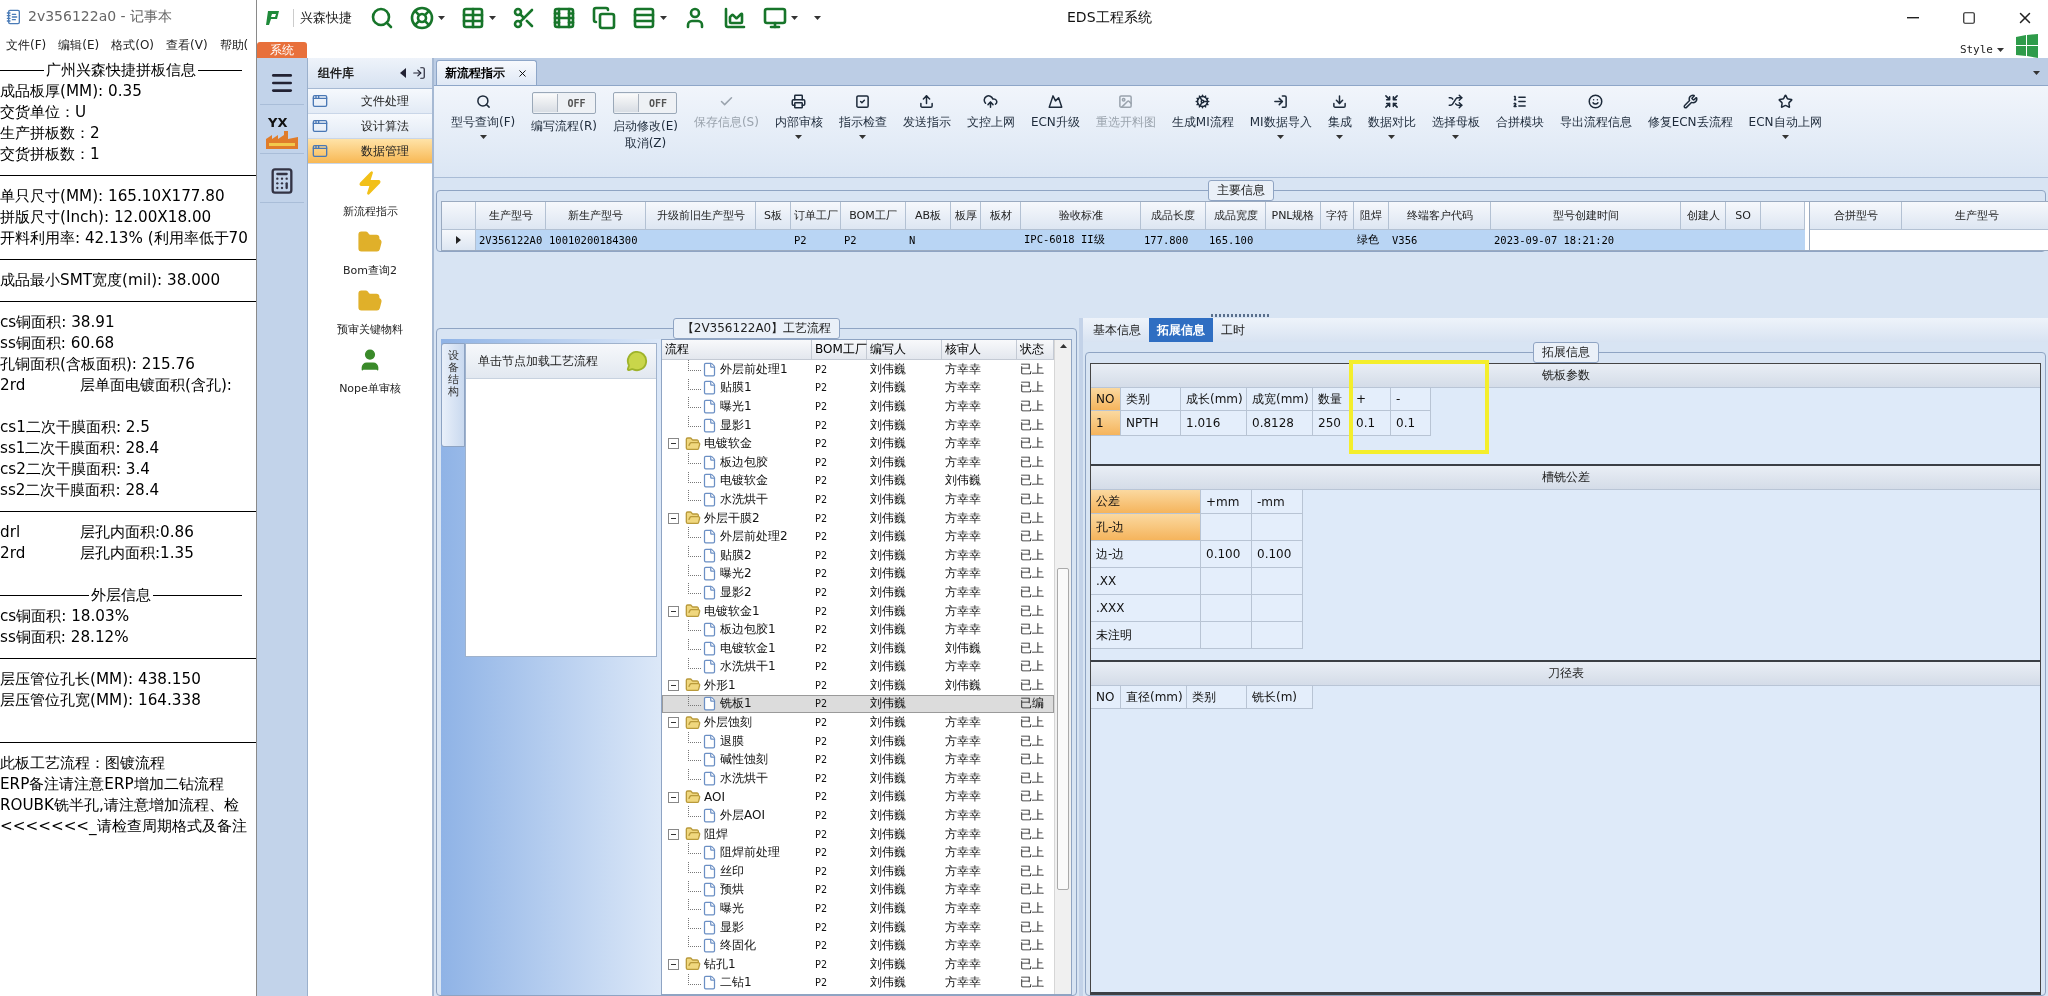  Describe the element at coordinates (1595, 111) in the screenshot. I see `ribbon-button: 导出流程信息` at that location.